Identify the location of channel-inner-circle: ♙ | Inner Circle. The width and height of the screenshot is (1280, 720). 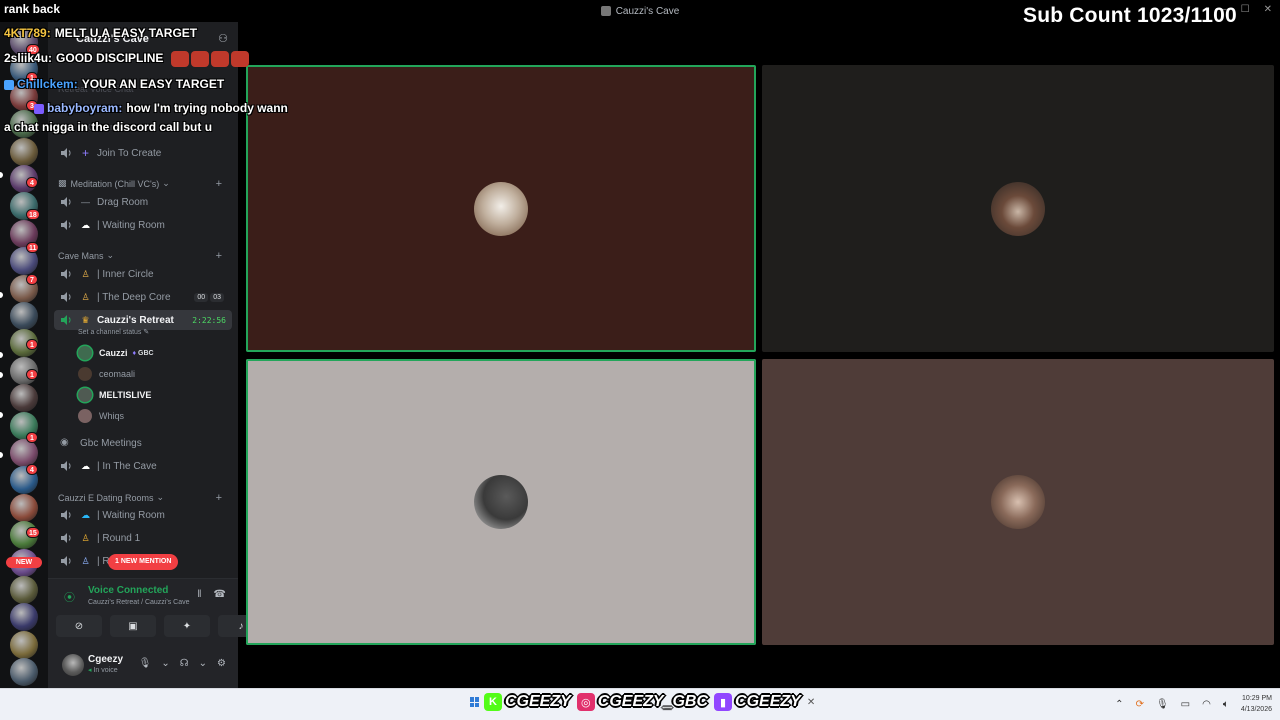
(143, 274).